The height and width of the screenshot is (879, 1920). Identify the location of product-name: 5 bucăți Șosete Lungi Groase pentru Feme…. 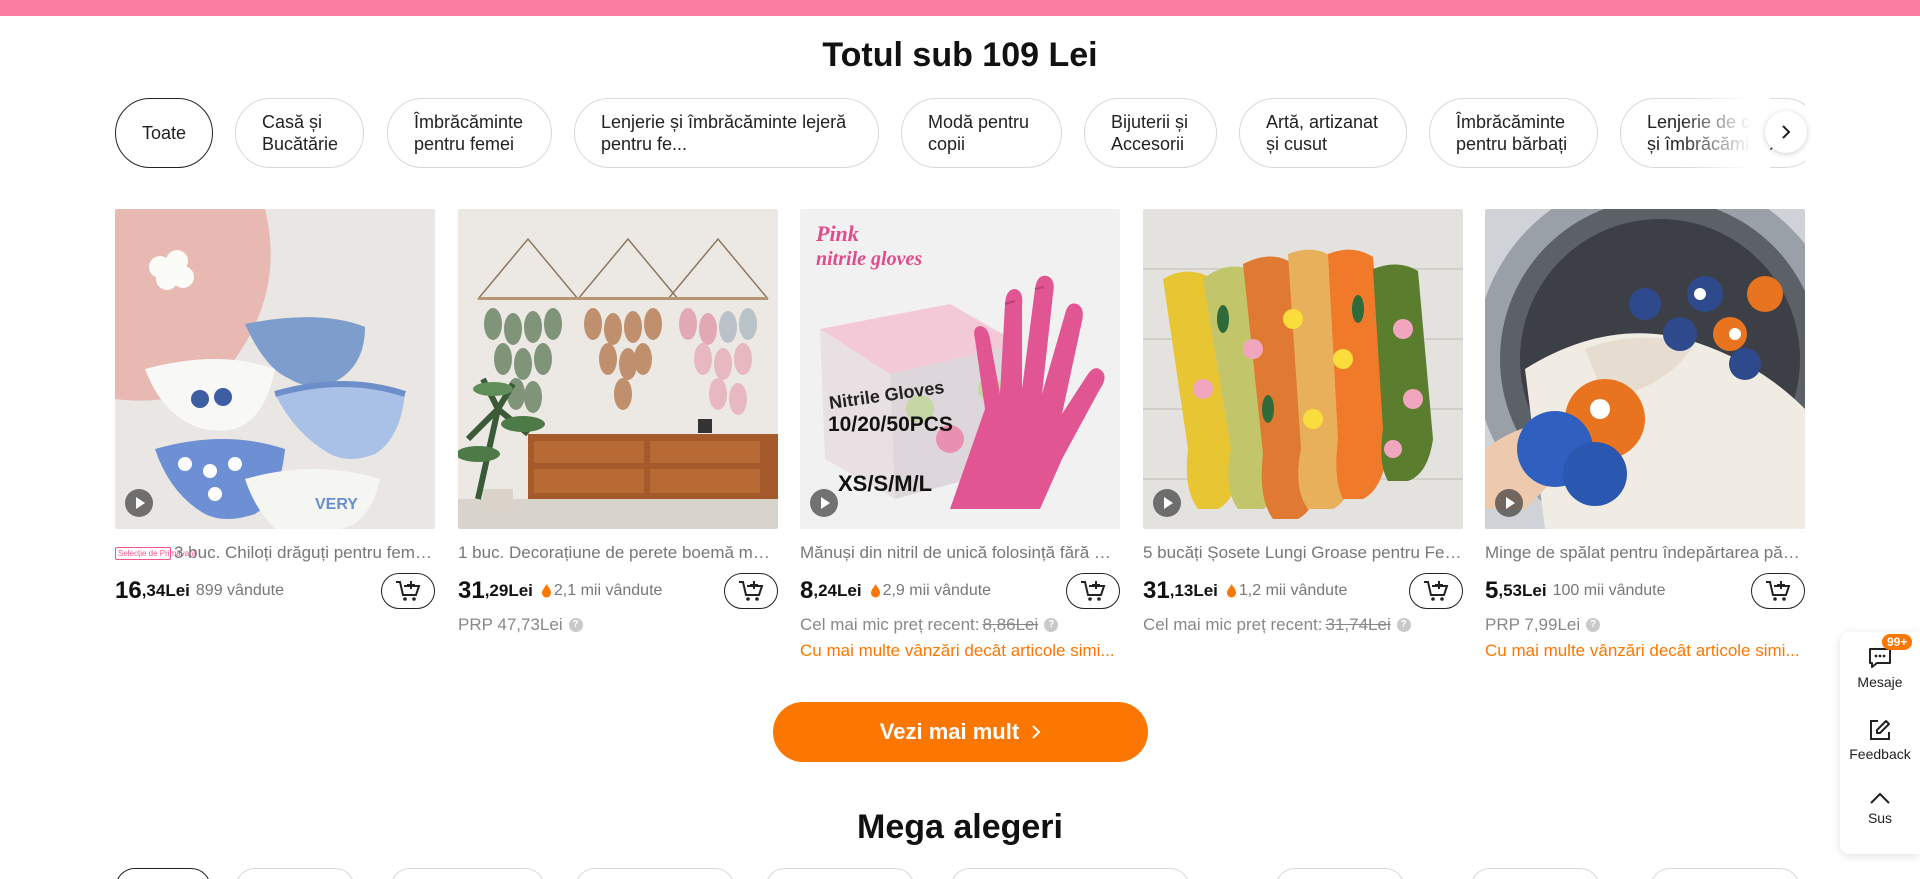
(1303, 553).